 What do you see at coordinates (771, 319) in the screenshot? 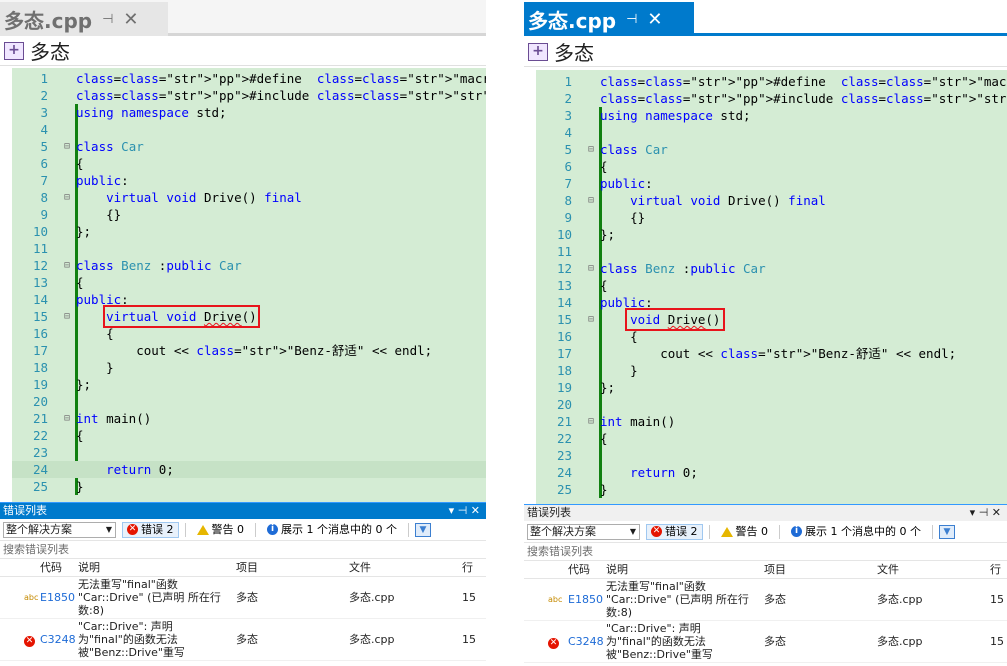
I see `code-line: 15 ⊟ void Drive()` at bounding box center [771, 319].